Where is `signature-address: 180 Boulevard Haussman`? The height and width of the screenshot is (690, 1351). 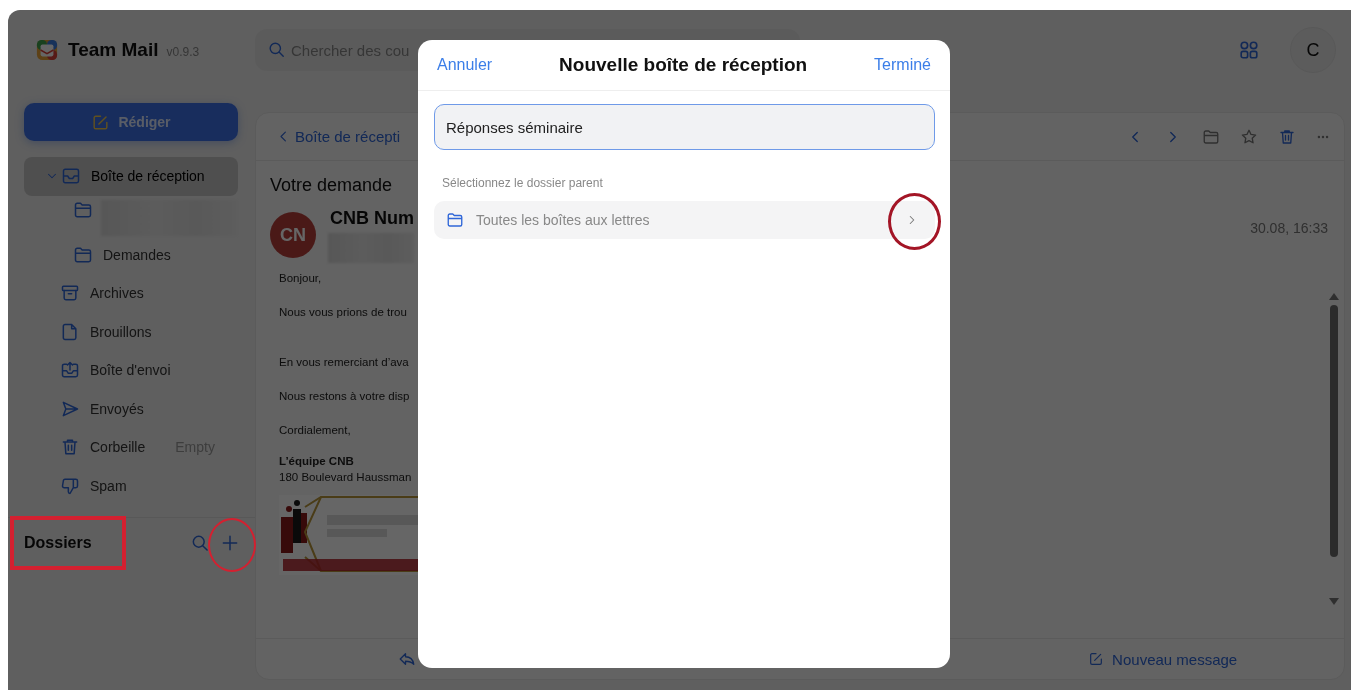 signature-address: 180 Boulevard Haussman is located at coordinates (346, 477).